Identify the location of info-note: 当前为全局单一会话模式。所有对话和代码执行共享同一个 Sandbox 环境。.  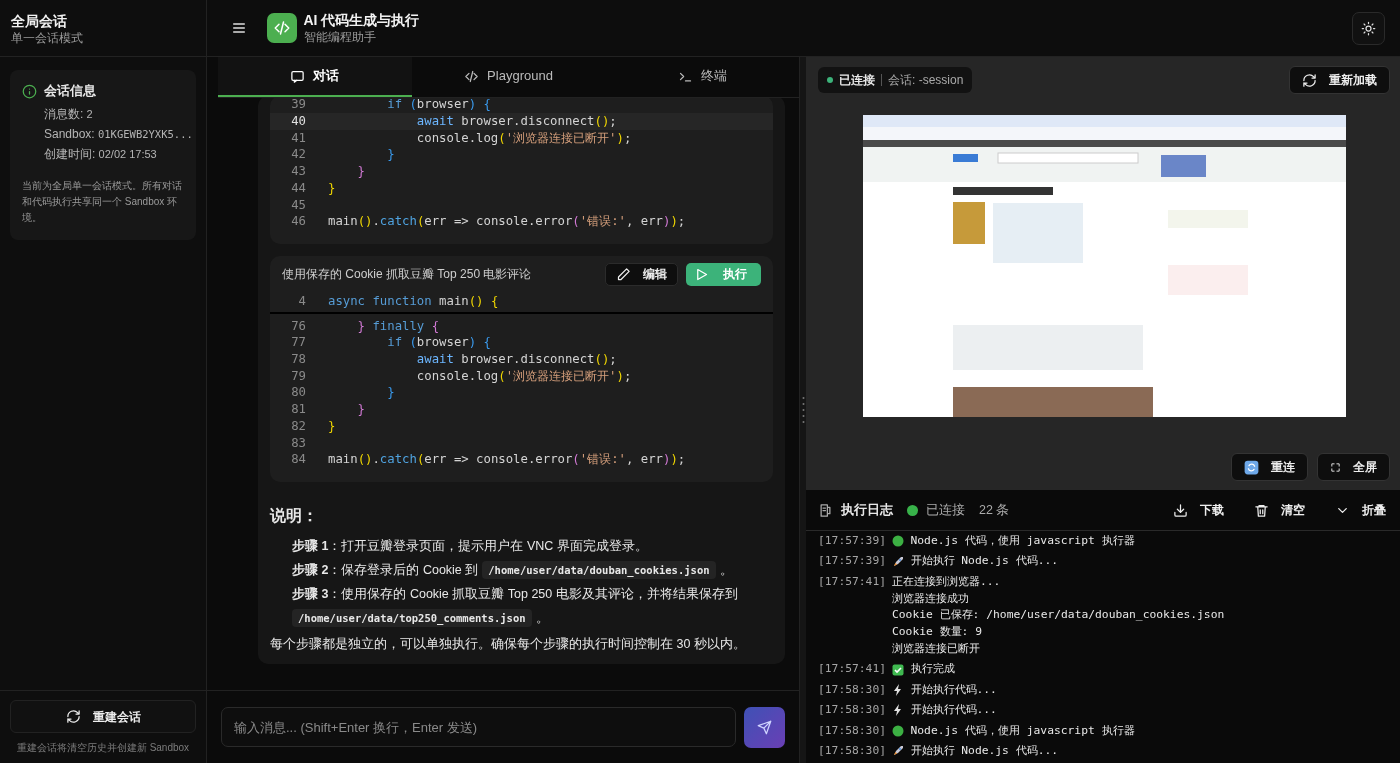
(102, 202).